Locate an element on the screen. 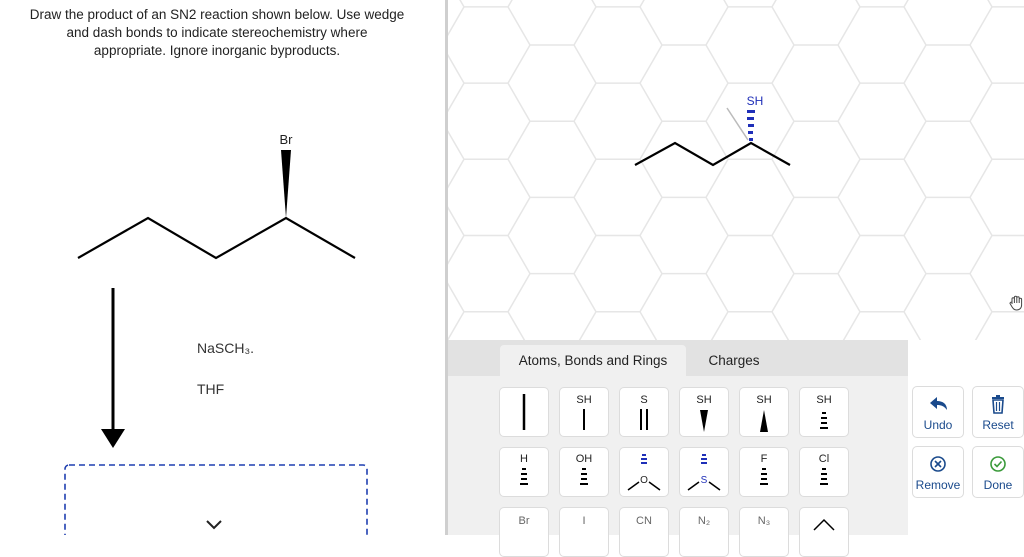  tool-label: CN is located at coordinates (644, 521).